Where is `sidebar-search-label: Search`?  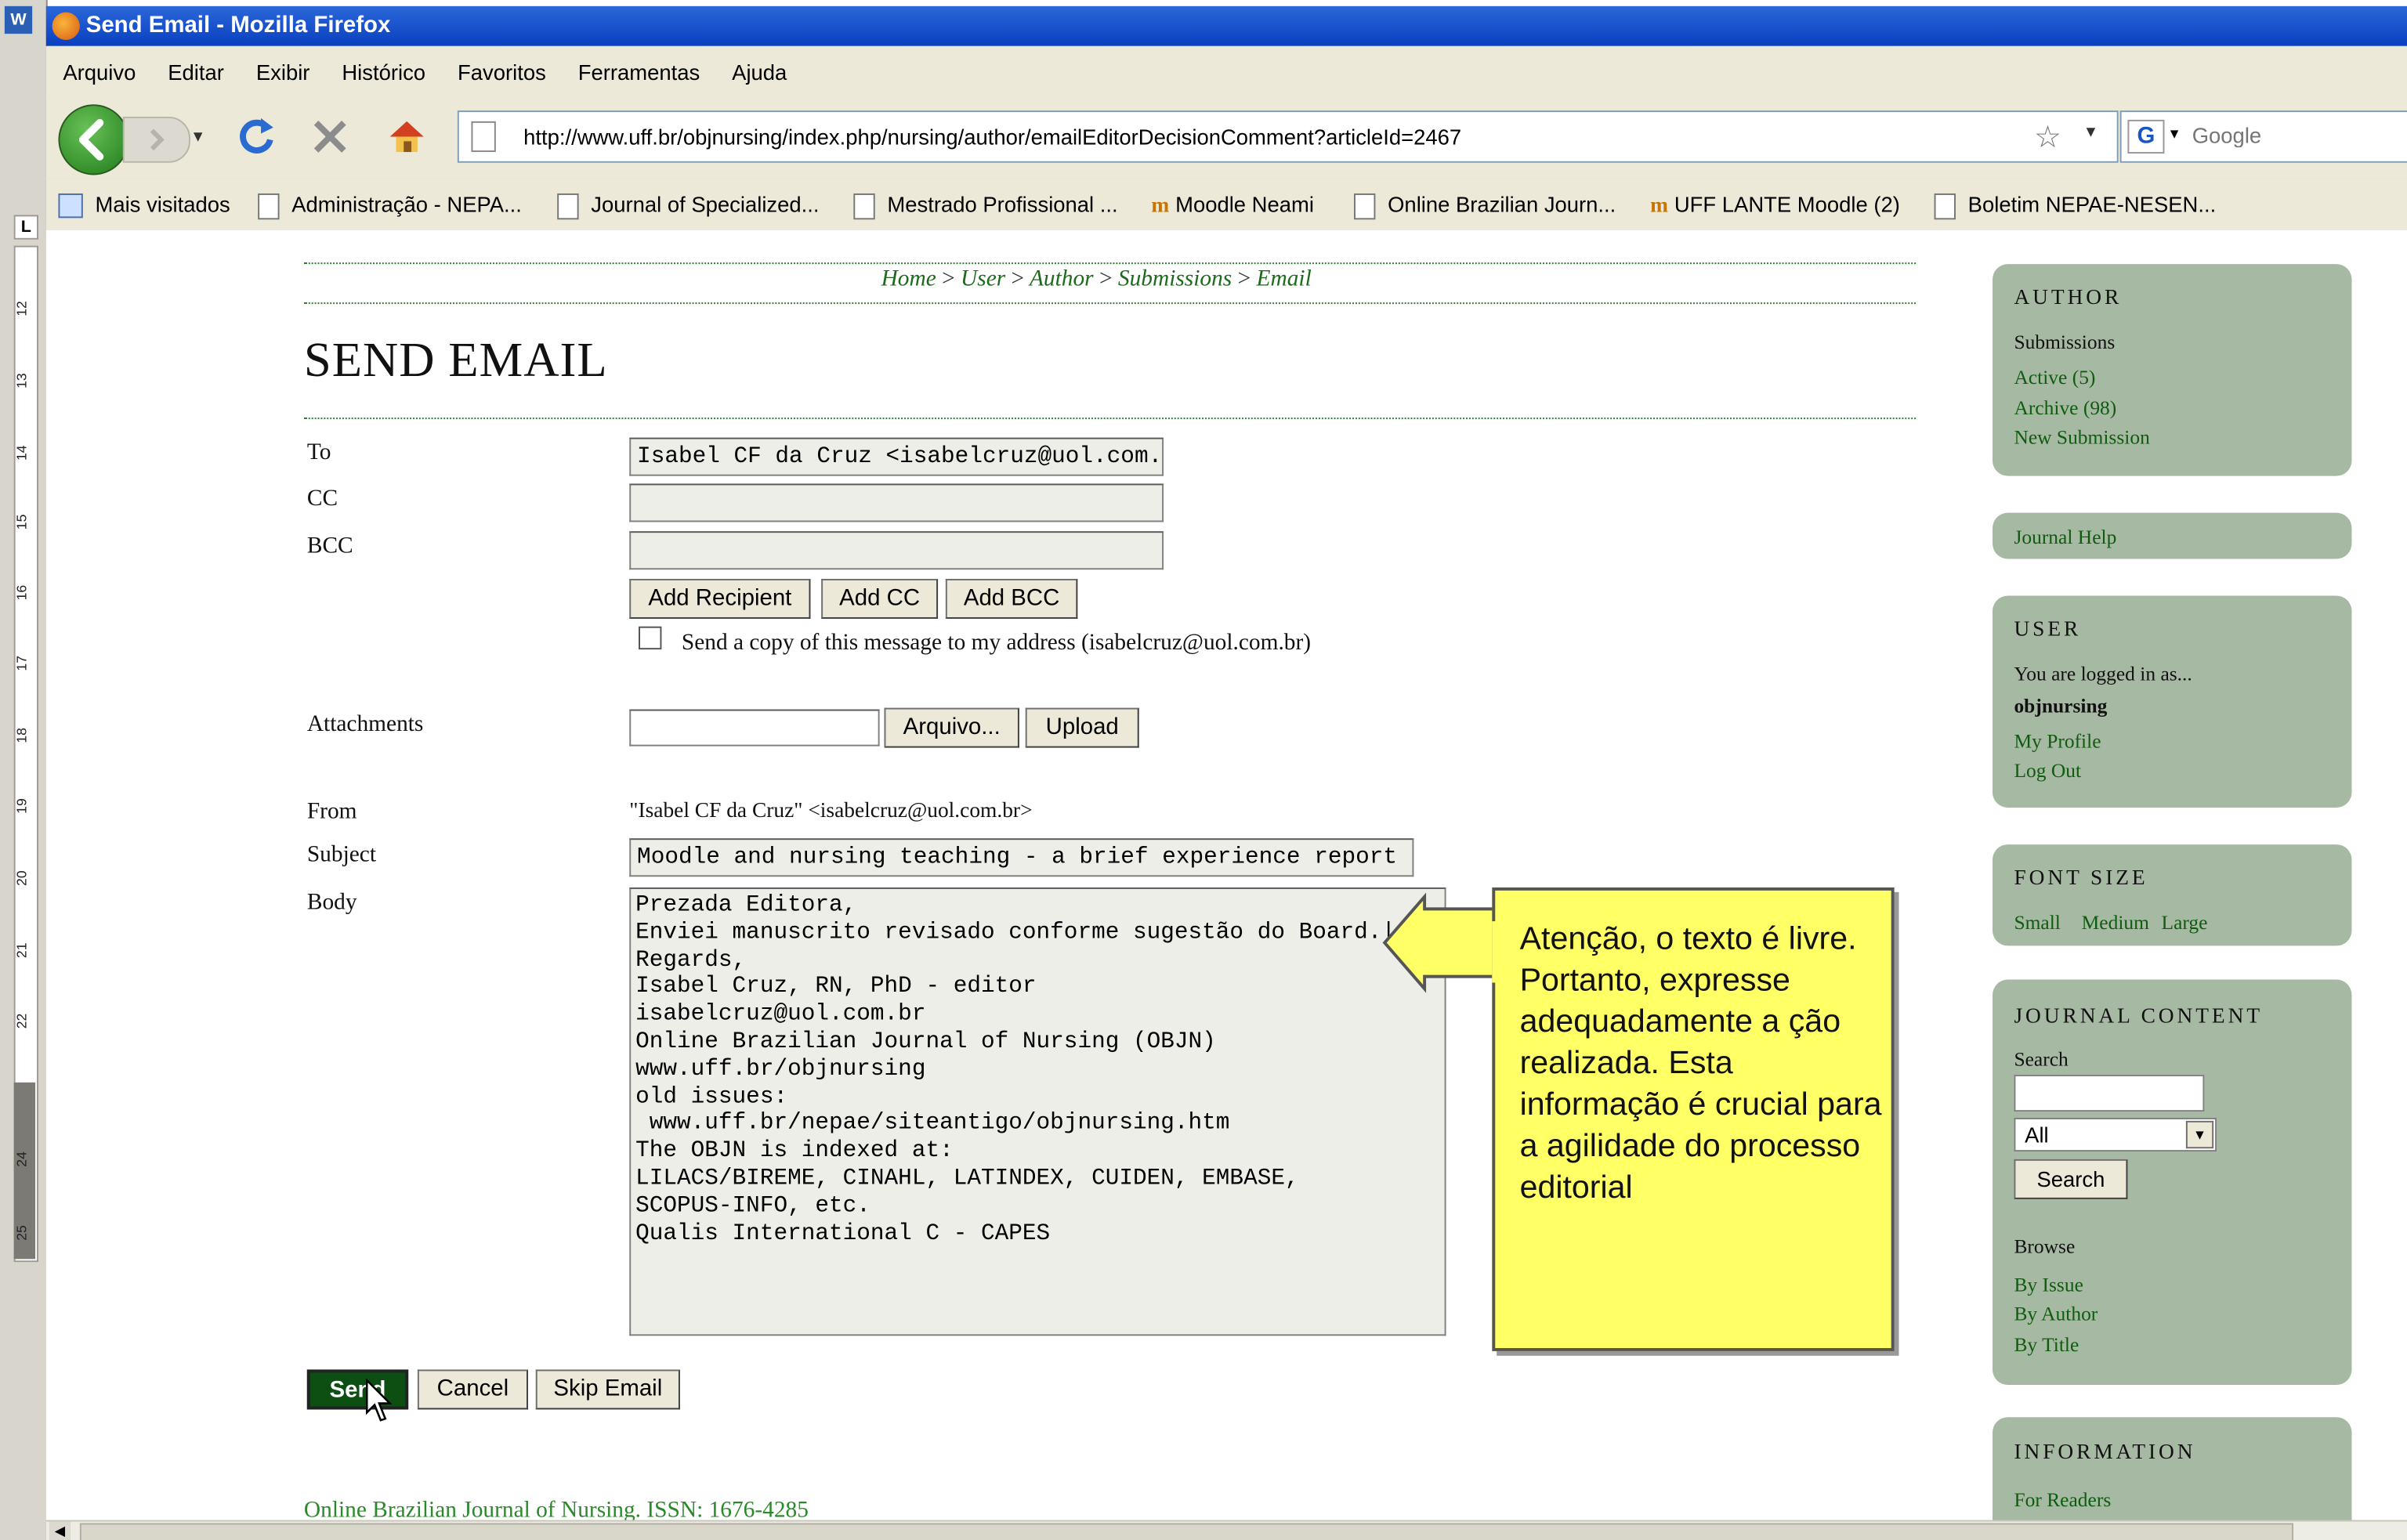
sidebar-search-label: Search is located at coordinates (2041, 1059).